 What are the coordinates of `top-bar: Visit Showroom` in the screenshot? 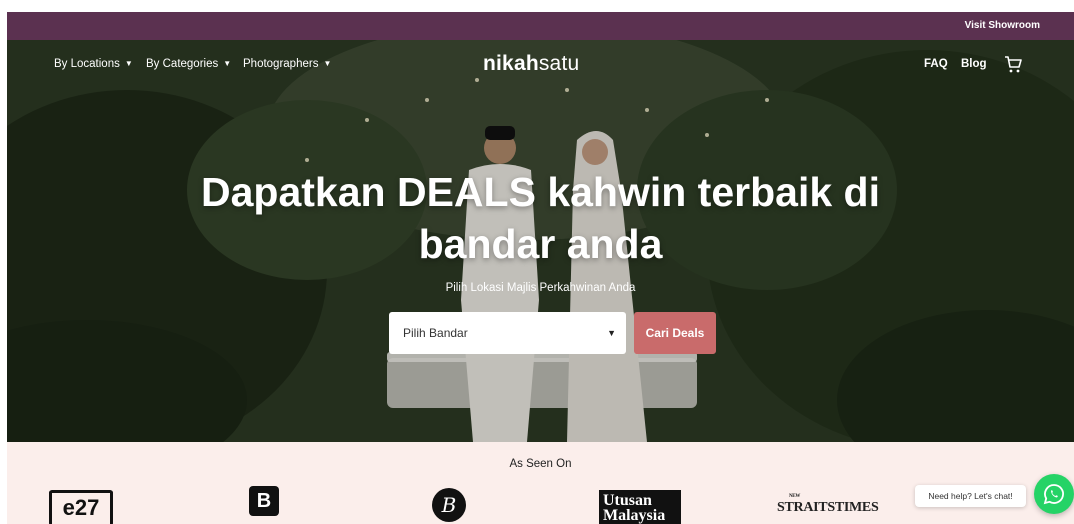 It's located at (540, 26).